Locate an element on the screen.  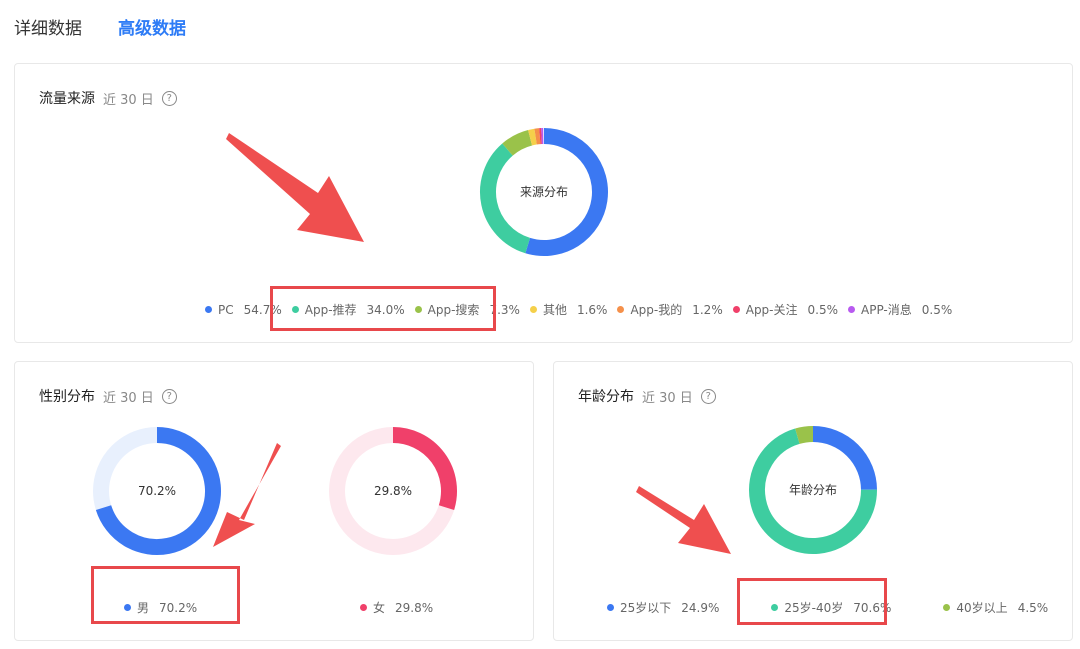
legend-item: 25岁以下 24.9% is located at coordinates (663, 607).